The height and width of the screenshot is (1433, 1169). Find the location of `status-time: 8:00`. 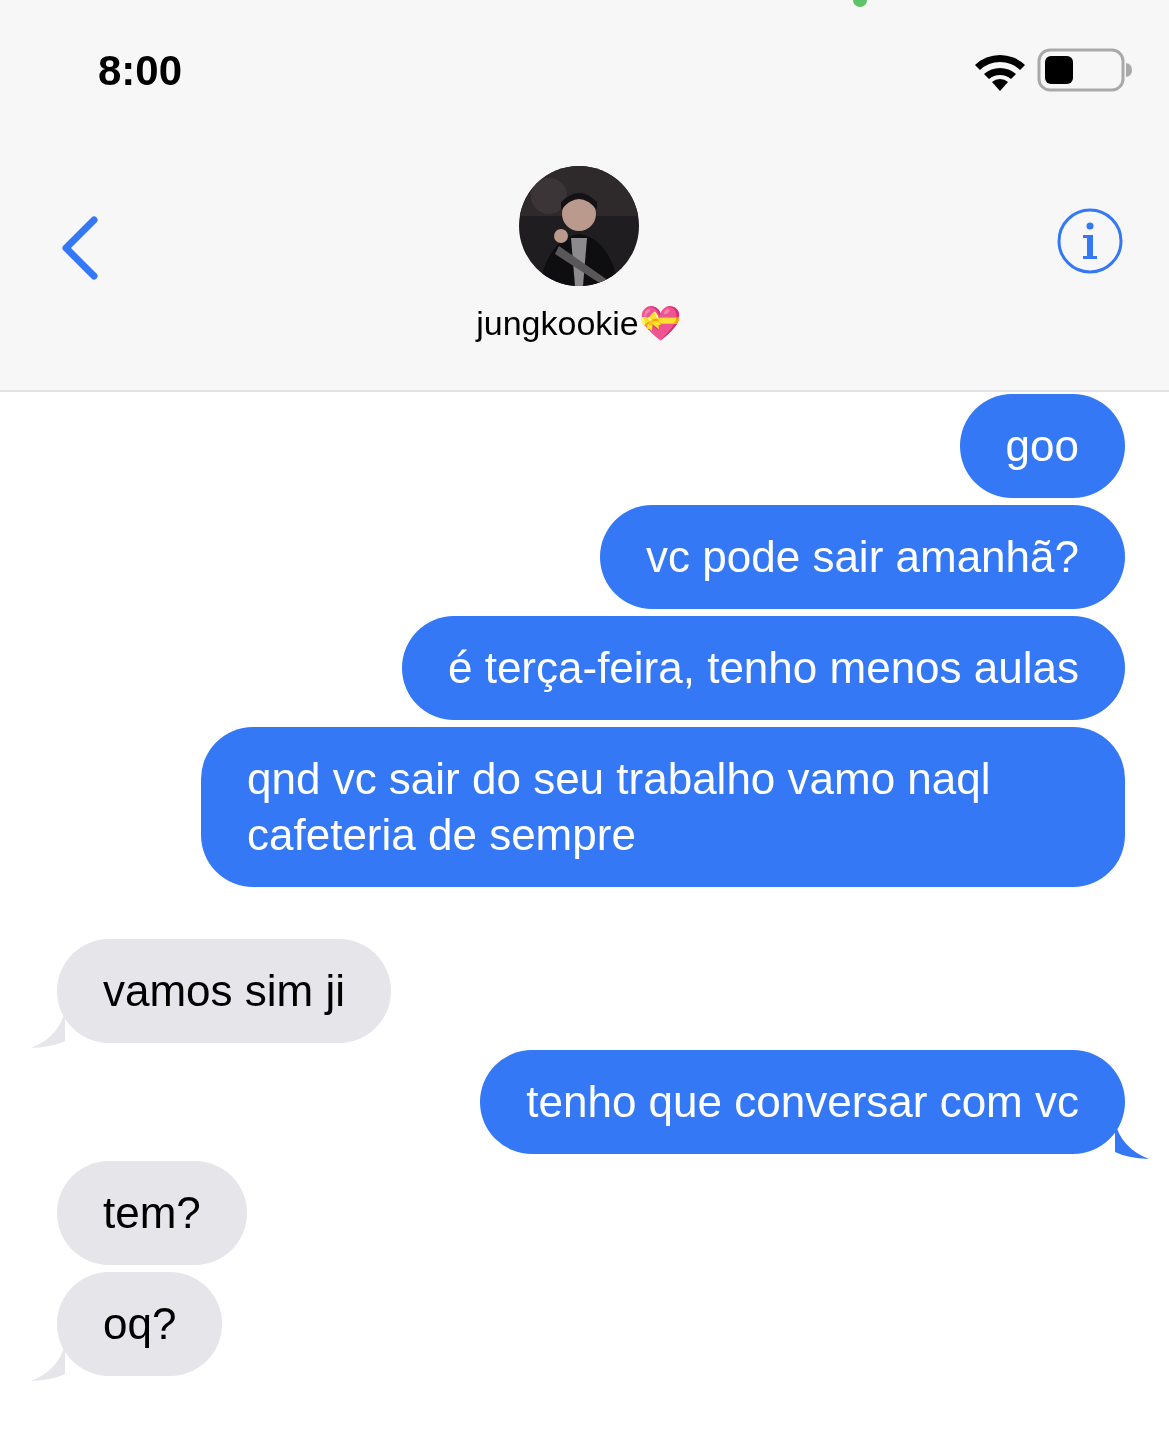

status-time: 8:00 is located at coordinates (140, 70).